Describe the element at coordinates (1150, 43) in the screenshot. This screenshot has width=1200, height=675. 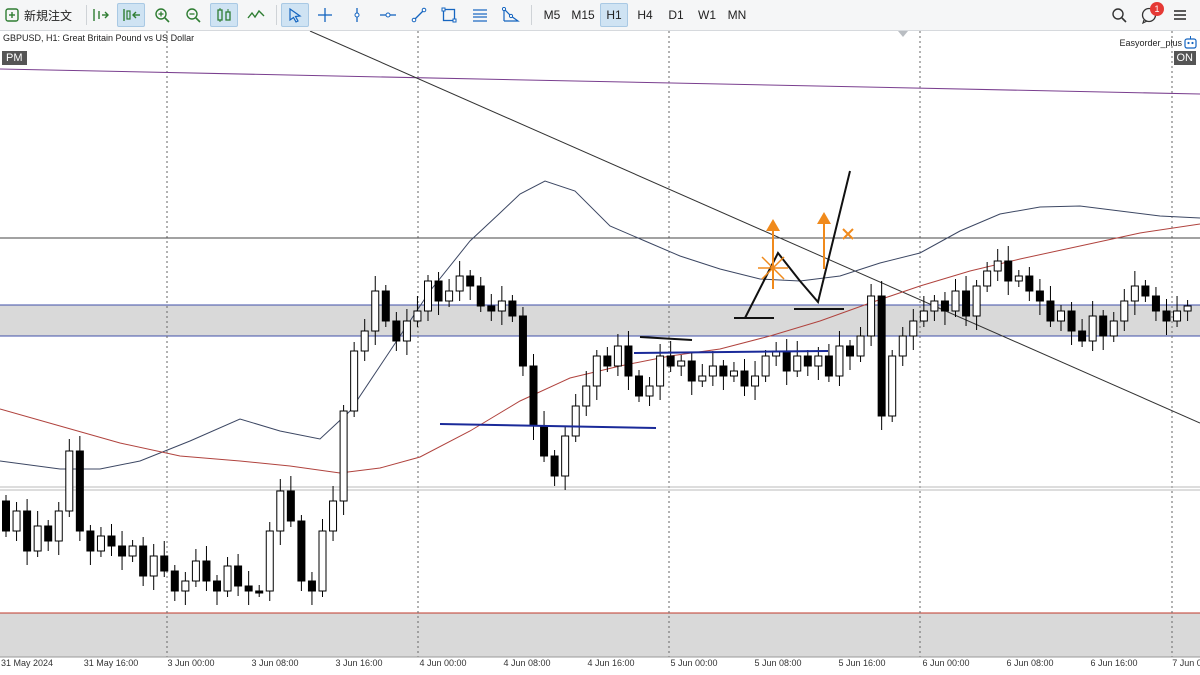
I see `expert-advisor-label: Easyorder_plus` at that location.